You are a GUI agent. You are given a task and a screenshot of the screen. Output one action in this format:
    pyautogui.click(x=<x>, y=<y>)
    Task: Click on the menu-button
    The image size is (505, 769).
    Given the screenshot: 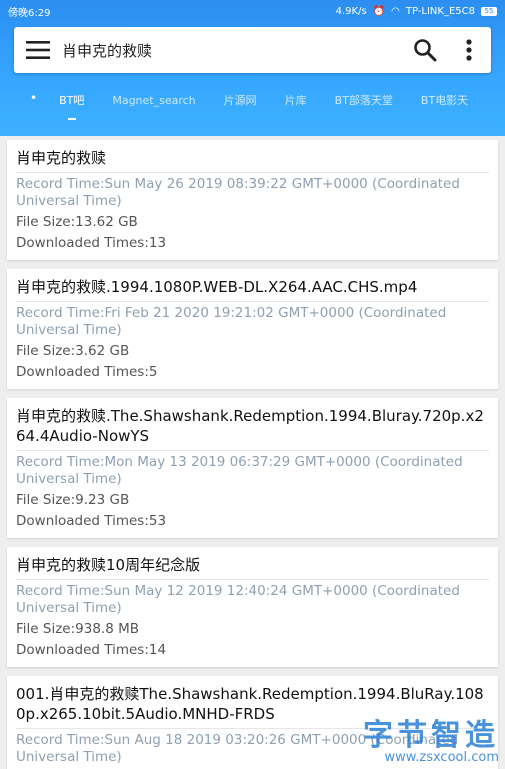 What is the action you would take?
    pyautogui.click(x=38, y=50)
    